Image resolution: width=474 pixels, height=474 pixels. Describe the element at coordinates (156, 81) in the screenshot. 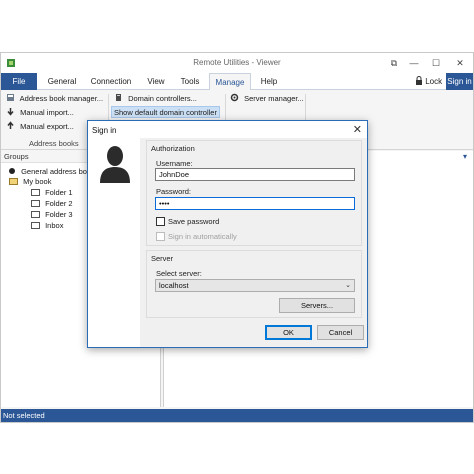

I see `tab-view: View` at that location.